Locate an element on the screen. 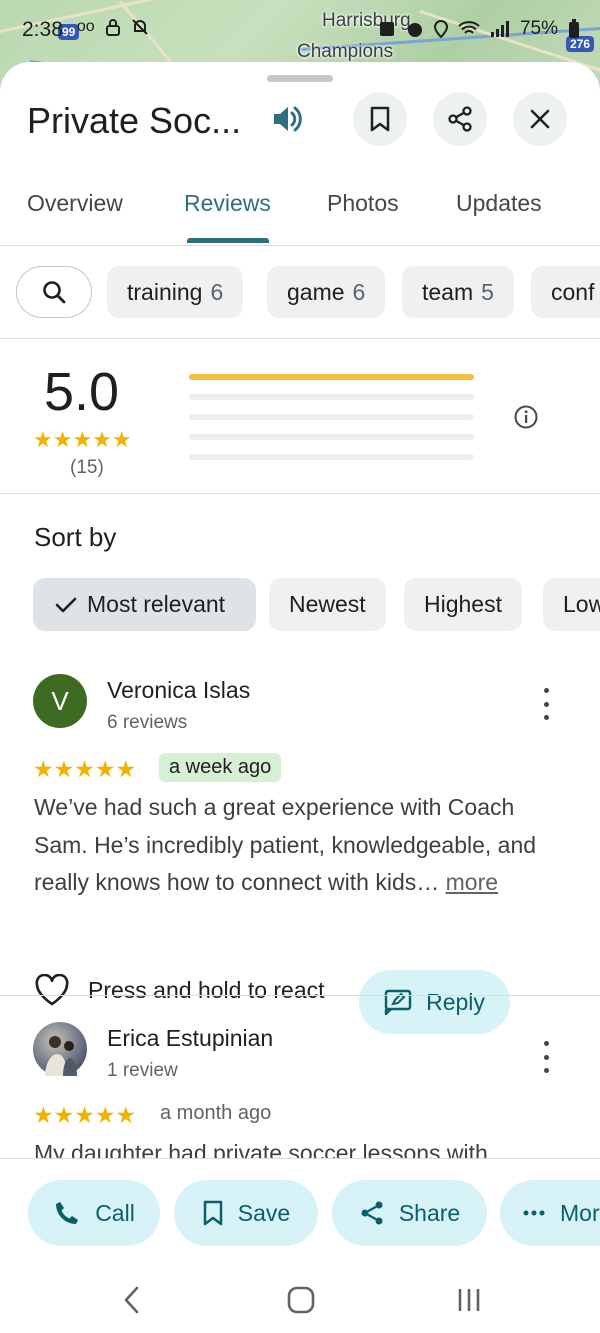 Image resolution: width=600 pixels, height=1333 pixels. drag-handle is located at coordinates (300, 78).